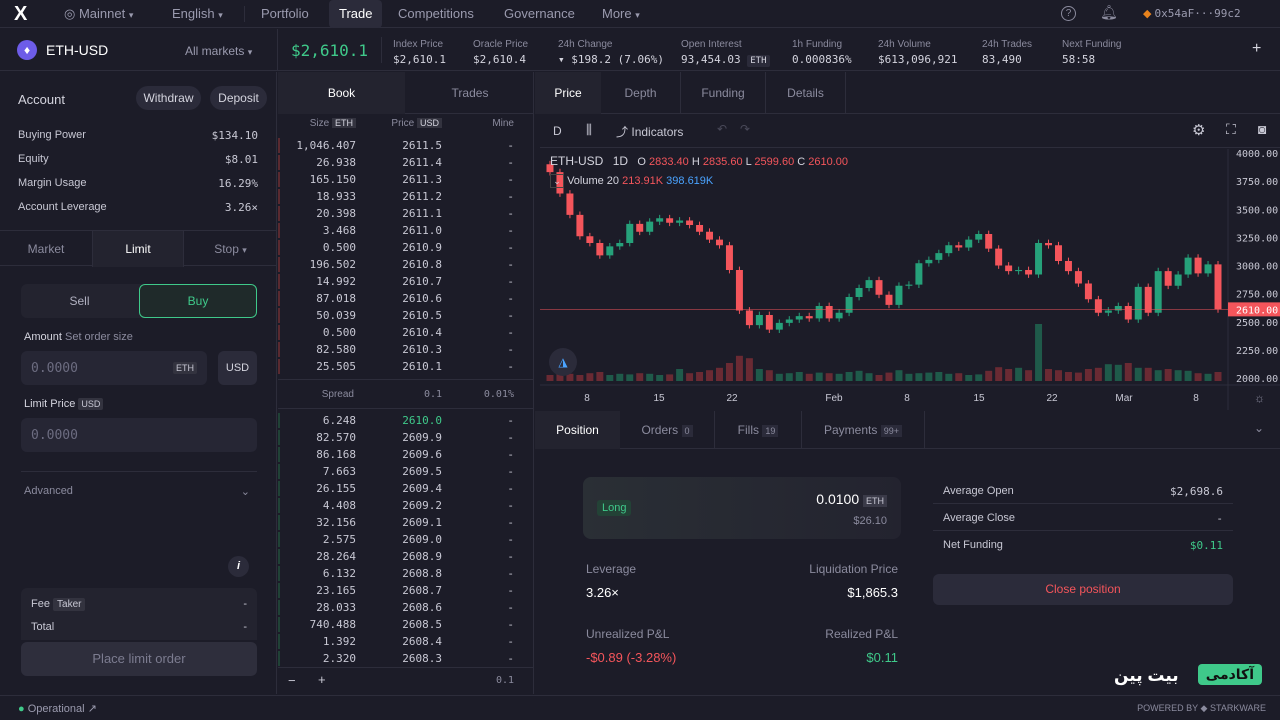  I want to click on fullscreen-icon: ⛶, so click(1231, 129).